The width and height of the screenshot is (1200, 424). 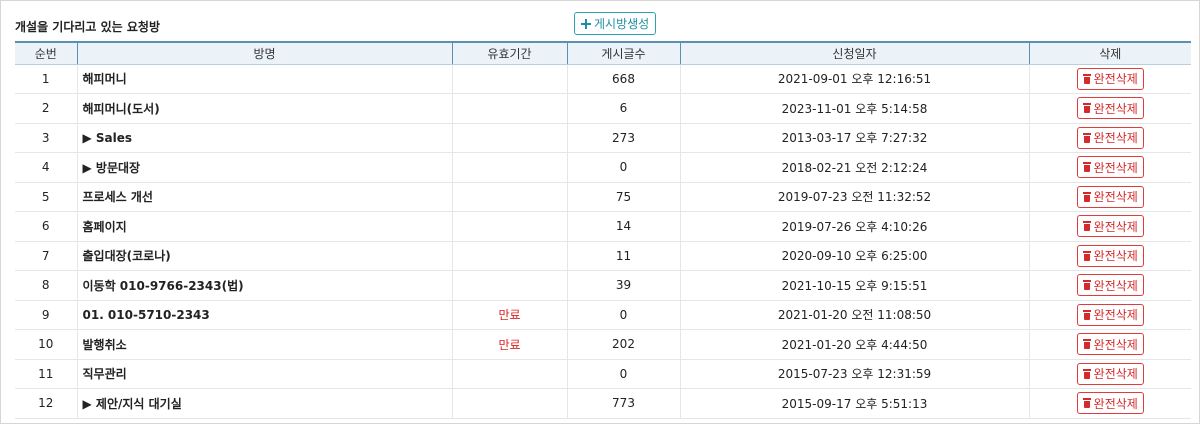 What do you see at coordinates (264, 285) in the screenshot?
I see `room-name: 이동학 010-9766-2343(법)` at bounding box center [264, 285].